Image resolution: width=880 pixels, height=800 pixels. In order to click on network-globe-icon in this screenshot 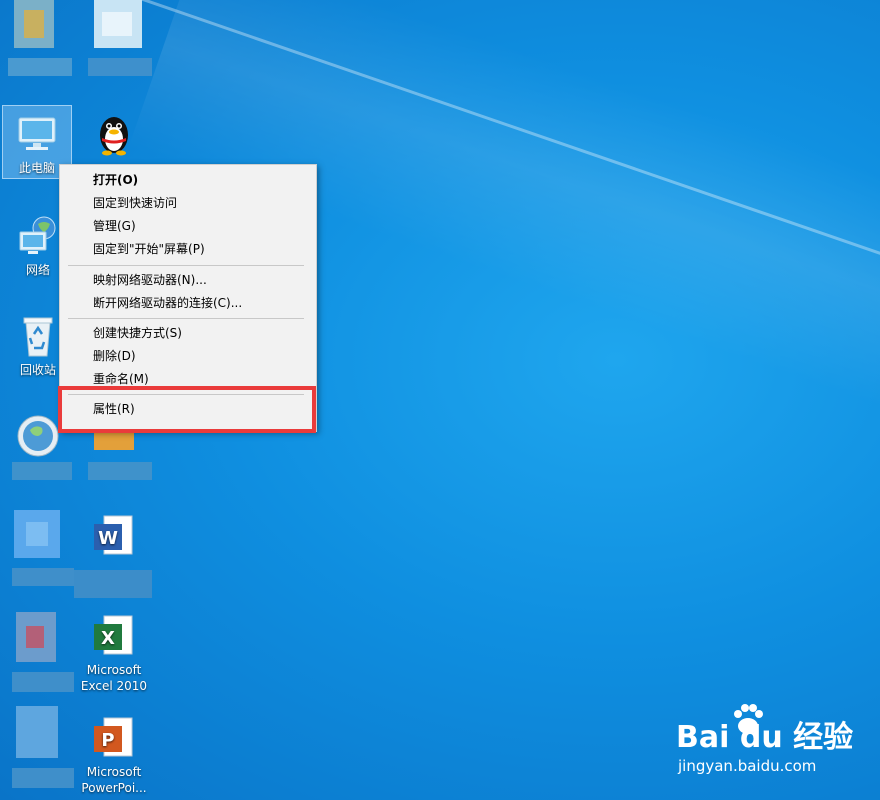, I will do `click(38, 236)`.